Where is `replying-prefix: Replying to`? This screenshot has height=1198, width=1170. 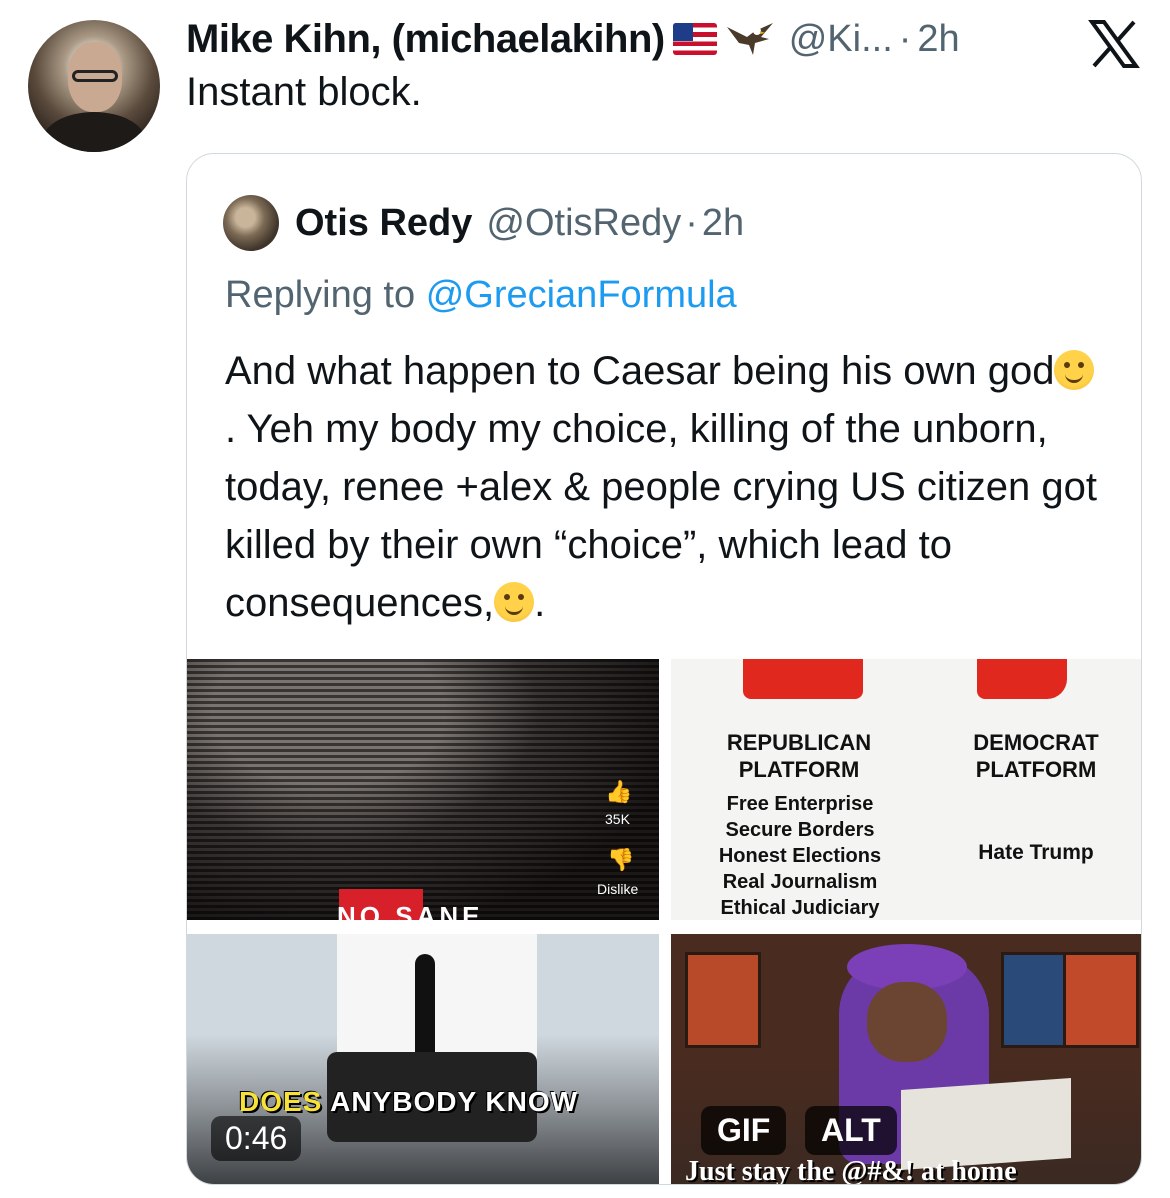 replying-prefix: Replying to is located at coordinates (320, 295).